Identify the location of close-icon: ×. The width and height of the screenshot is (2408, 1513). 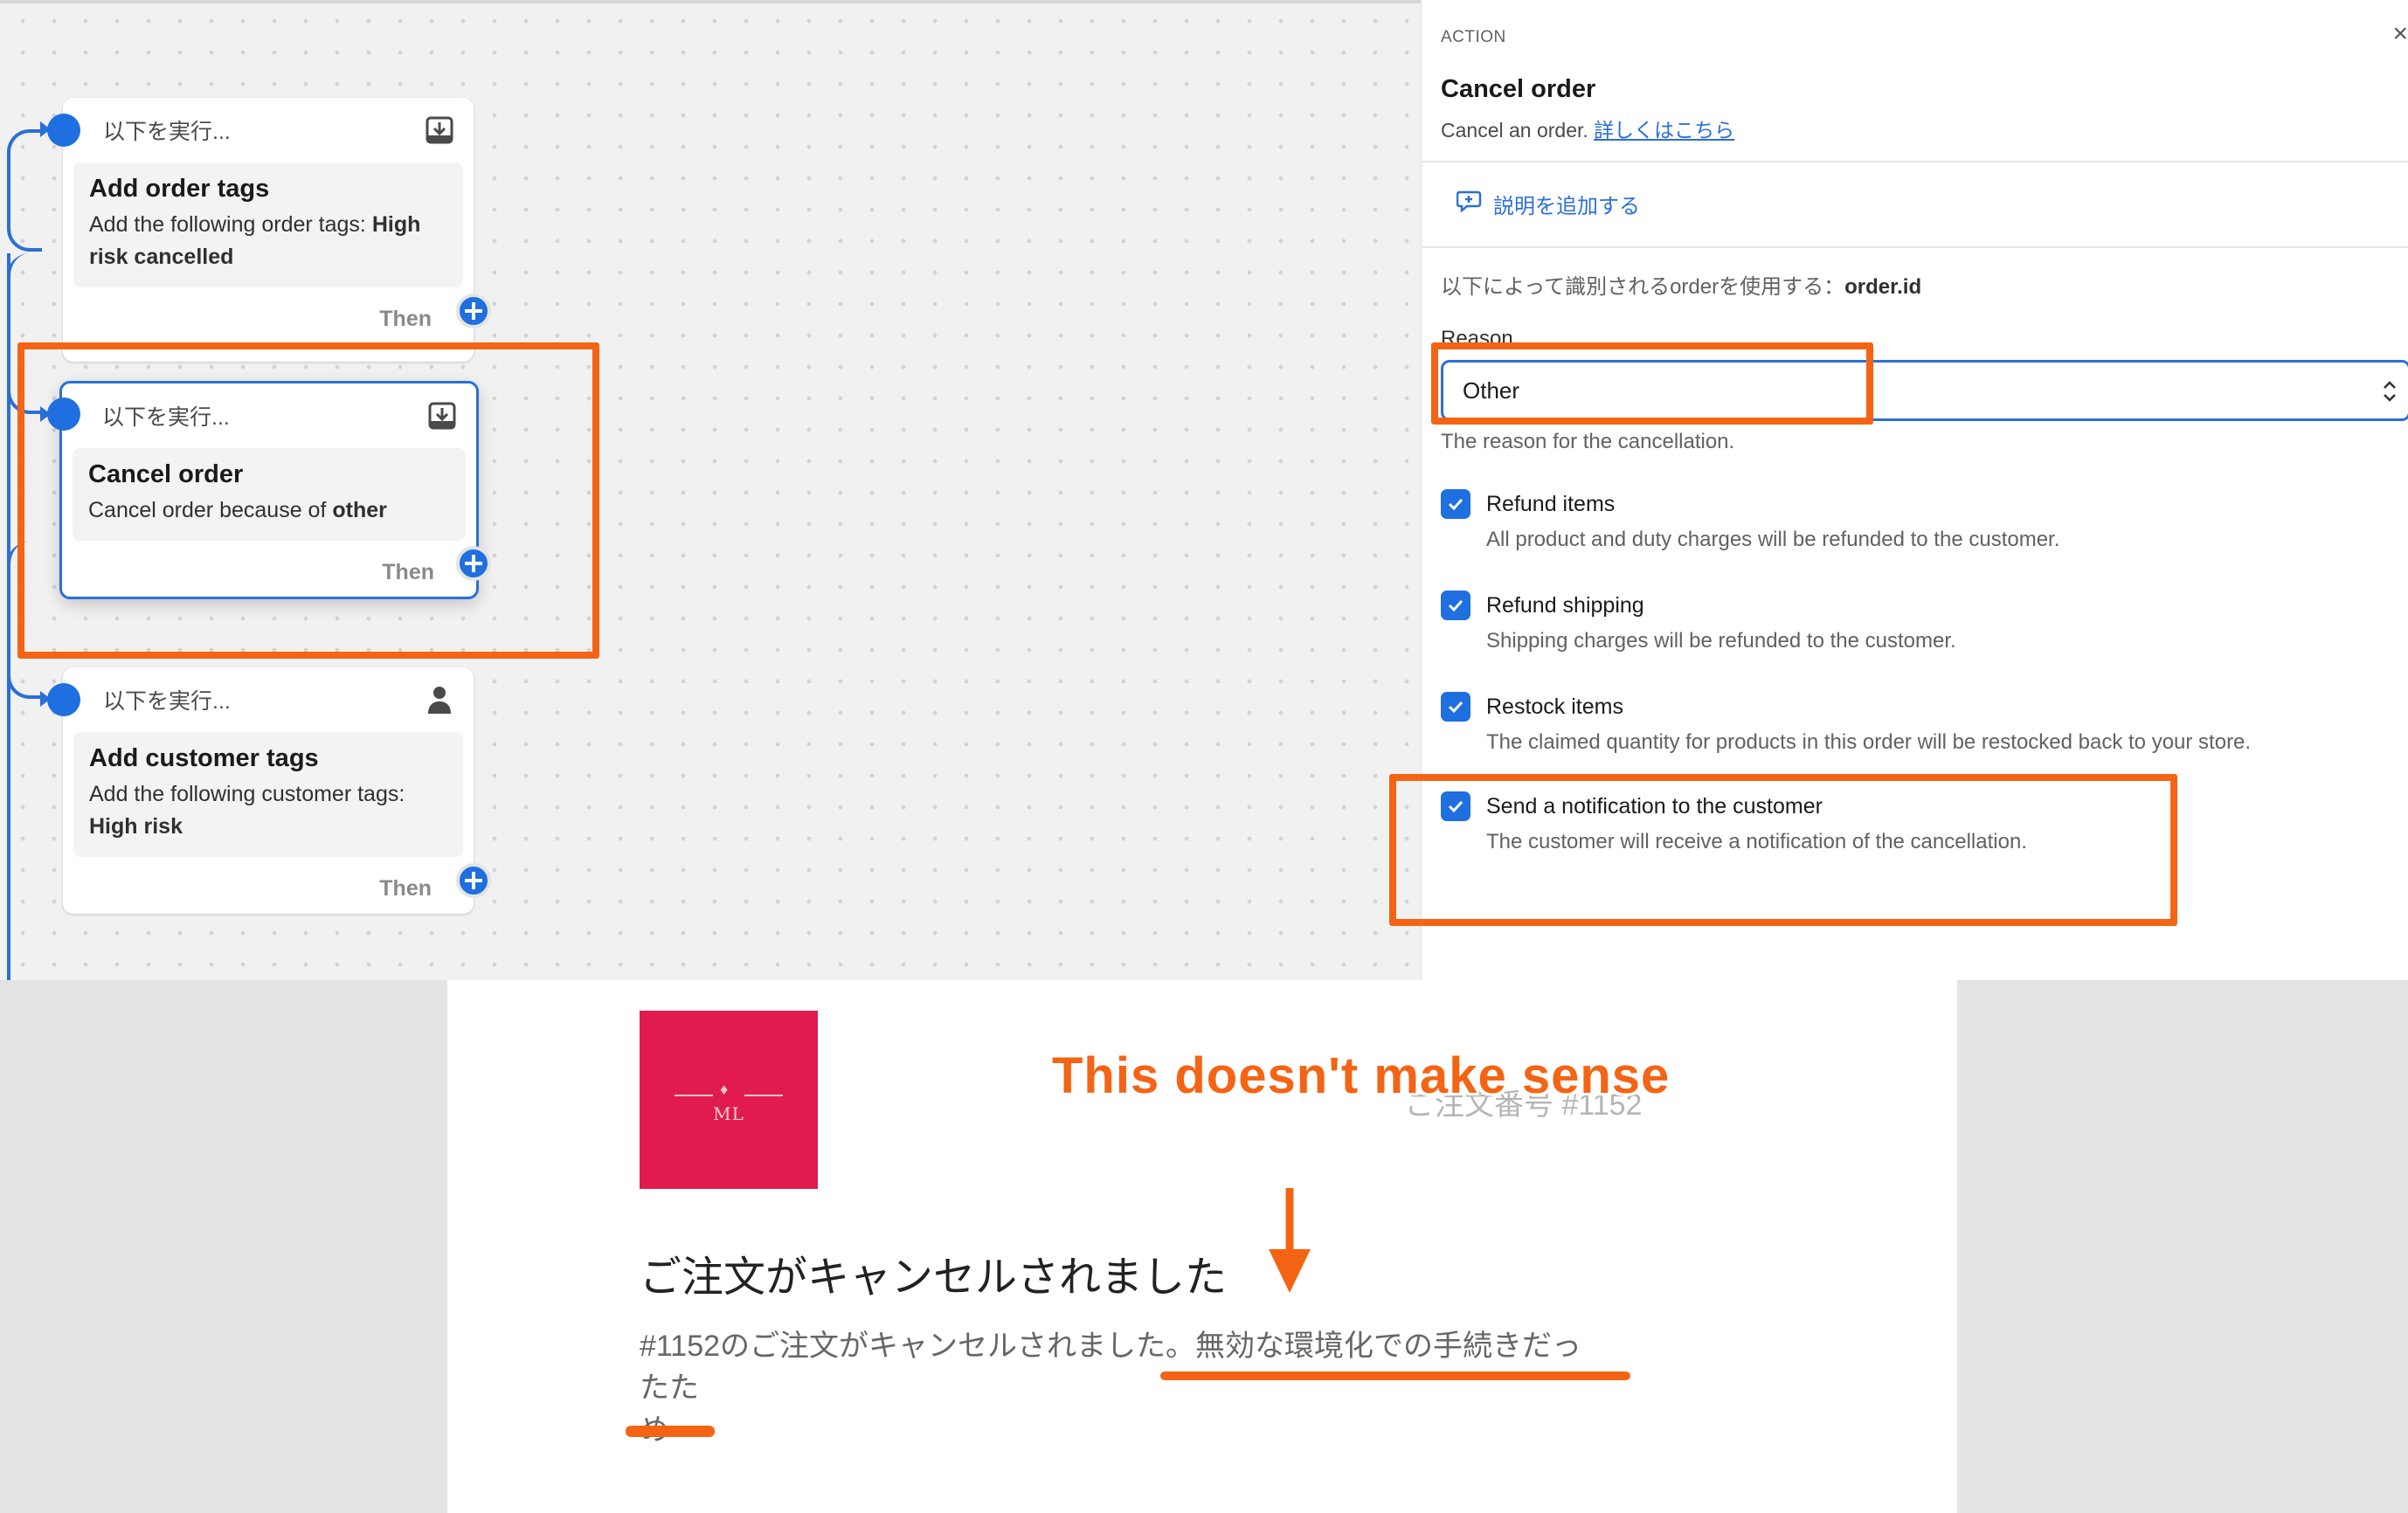
(2400, 34).